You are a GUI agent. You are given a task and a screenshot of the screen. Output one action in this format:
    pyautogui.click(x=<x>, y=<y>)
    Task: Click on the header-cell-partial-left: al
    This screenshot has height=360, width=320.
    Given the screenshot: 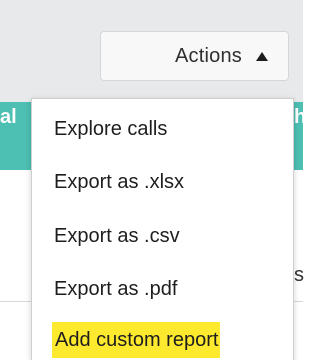 What is the action you would take?
    pyautogui.click(x=8, y=117)
    